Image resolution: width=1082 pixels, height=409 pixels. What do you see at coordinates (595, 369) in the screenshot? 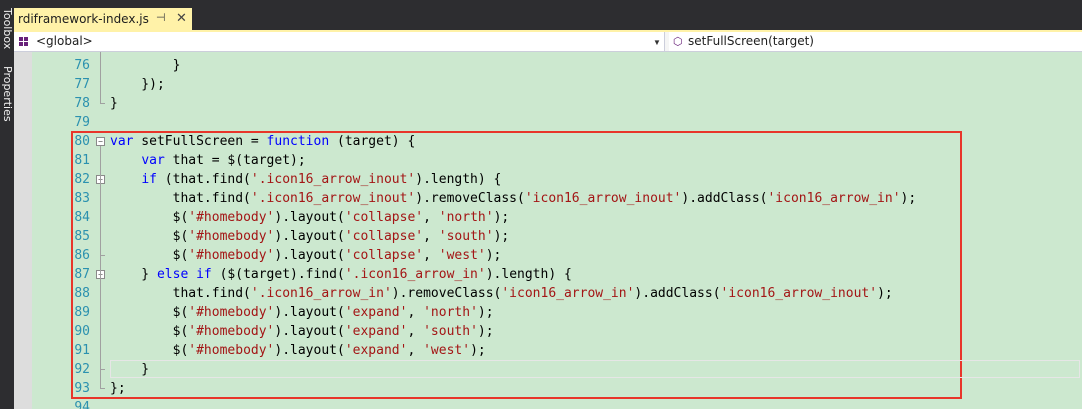
I see `current-line-indicator` at bounding box center [595, 369].